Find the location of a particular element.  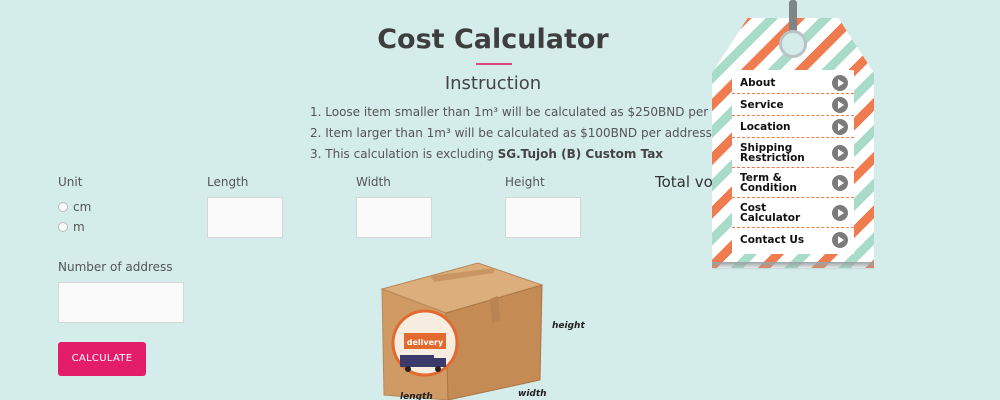

instruction-heading: Instruction is located at coordinates (493, 83).